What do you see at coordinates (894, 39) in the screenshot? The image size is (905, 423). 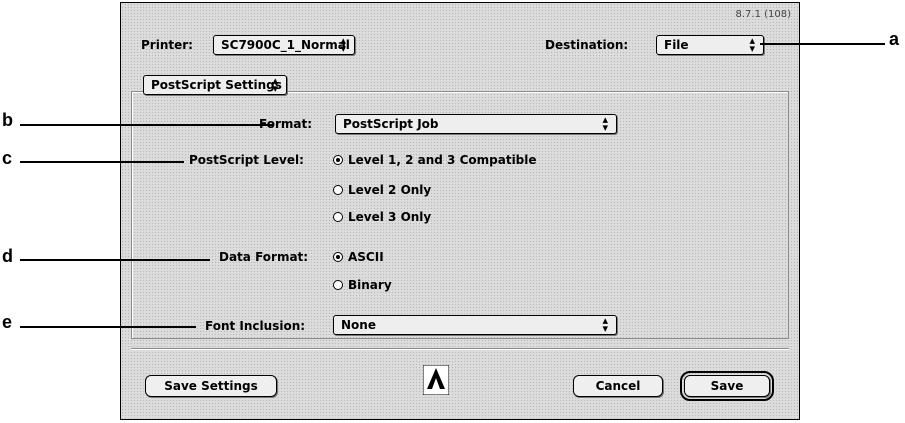 I see `callout-a: a` at bounding box center [894, 39].